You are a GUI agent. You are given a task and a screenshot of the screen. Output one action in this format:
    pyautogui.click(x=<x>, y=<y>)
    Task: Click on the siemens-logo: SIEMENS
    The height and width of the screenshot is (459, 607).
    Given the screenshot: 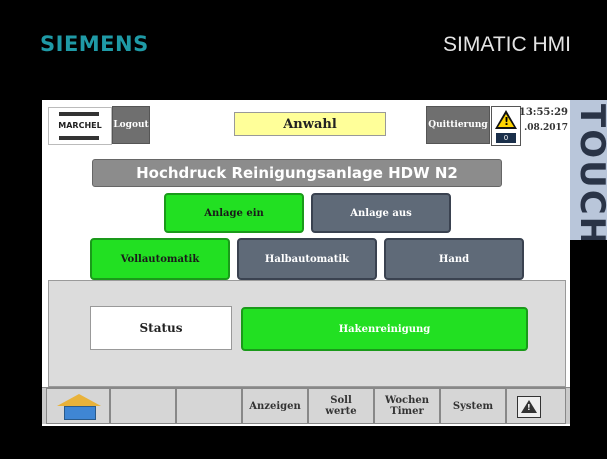 What is the action you would take?
    pyautogui.click(x=94, y=44)
    